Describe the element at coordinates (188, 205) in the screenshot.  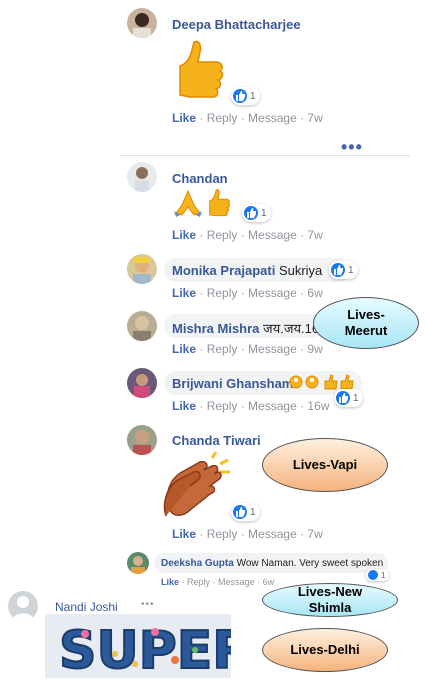
I see `praying-hands-emoji` at that location.